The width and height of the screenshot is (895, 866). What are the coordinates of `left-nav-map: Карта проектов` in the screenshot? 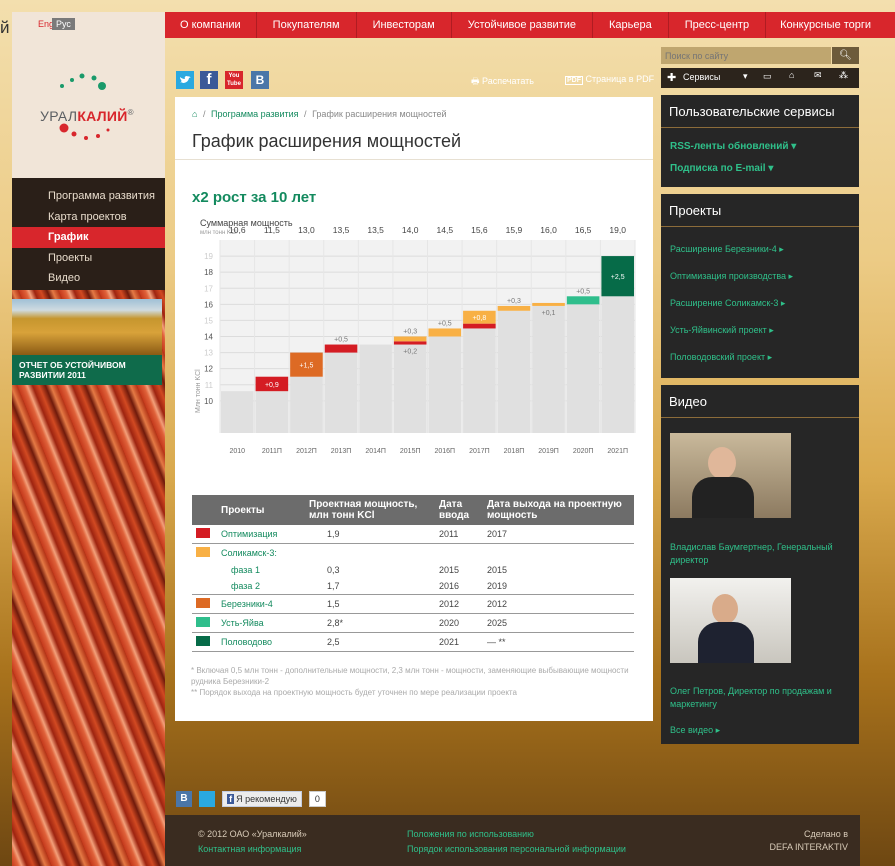 It's located at (88, 217).